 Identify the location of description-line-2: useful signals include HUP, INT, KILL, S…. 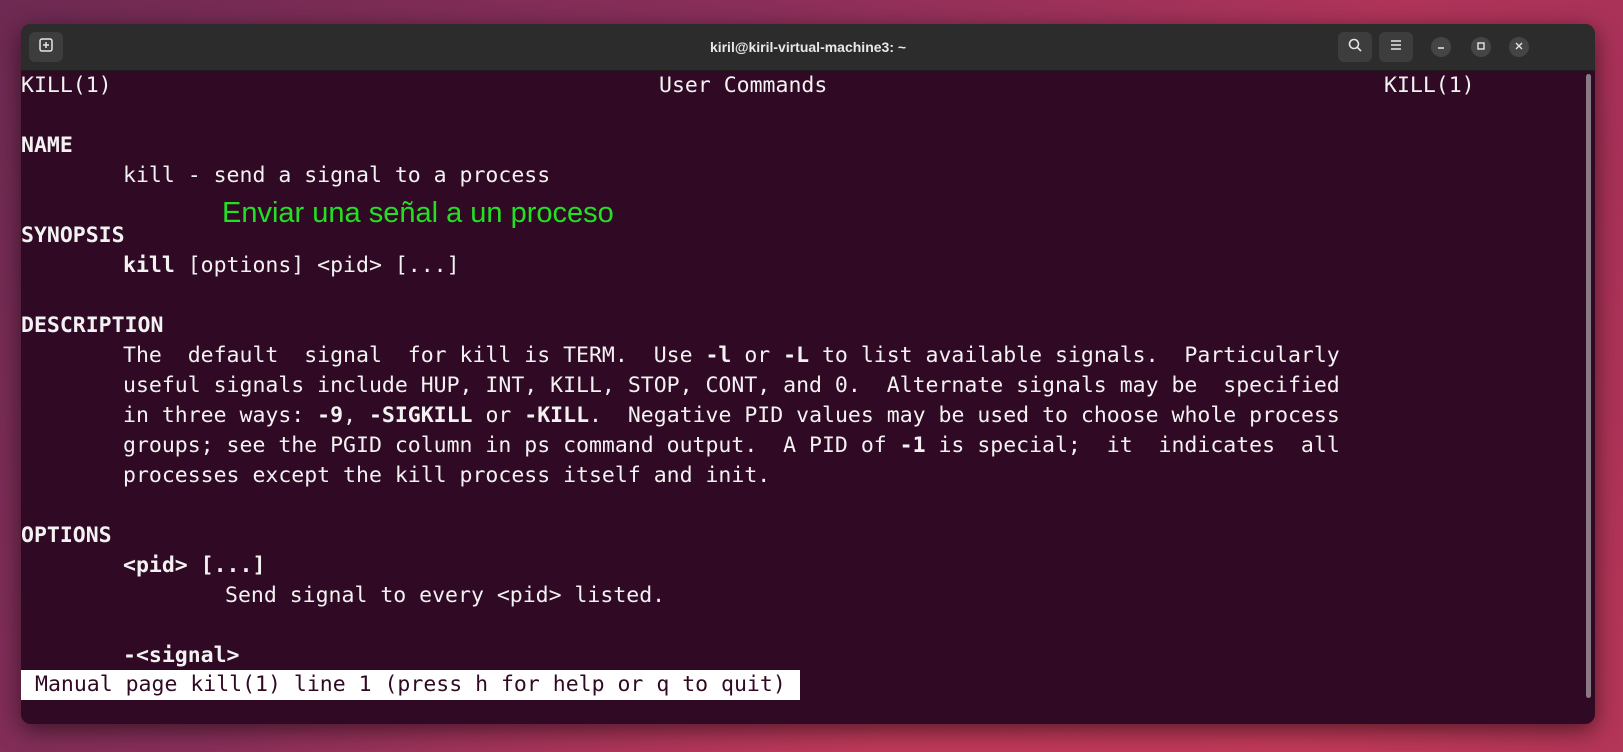
(731, 385).